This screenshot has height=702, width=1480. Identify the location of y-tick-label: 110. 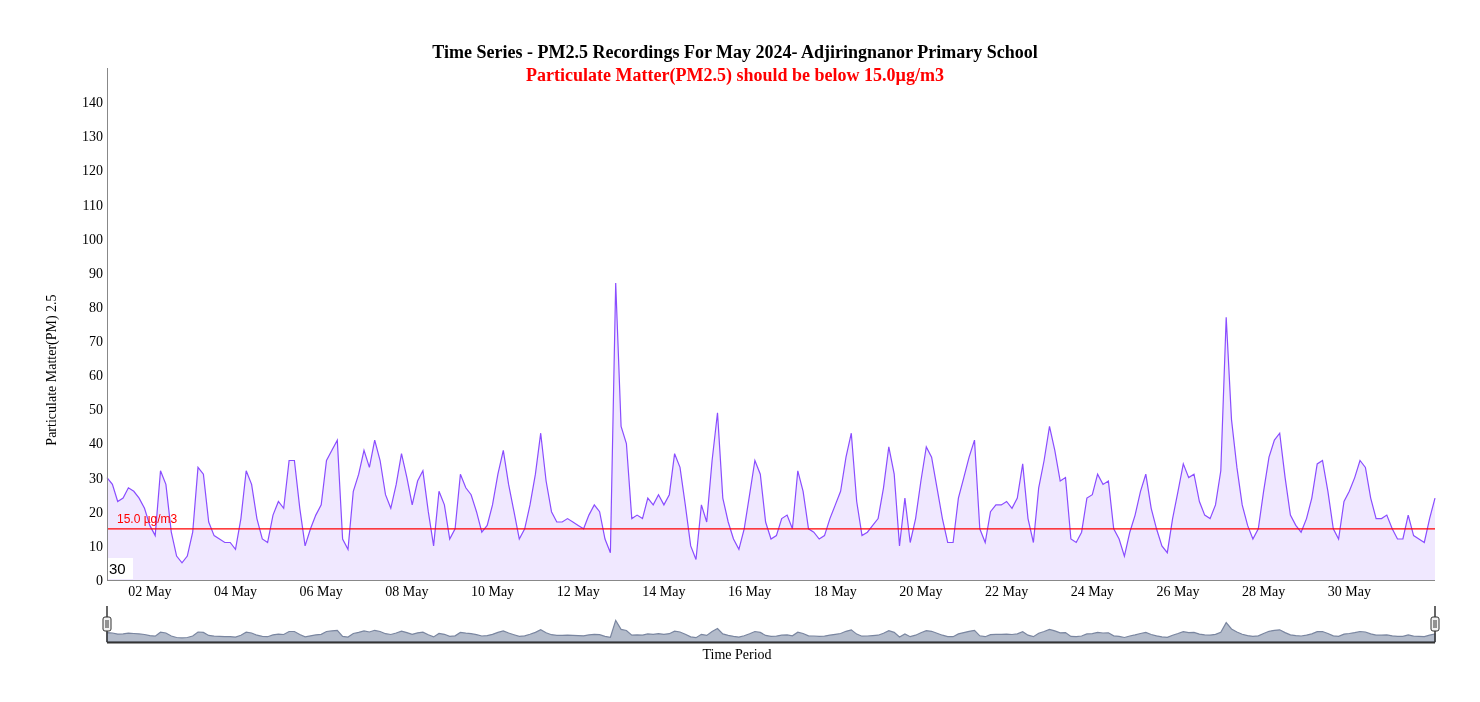
(92, 205).